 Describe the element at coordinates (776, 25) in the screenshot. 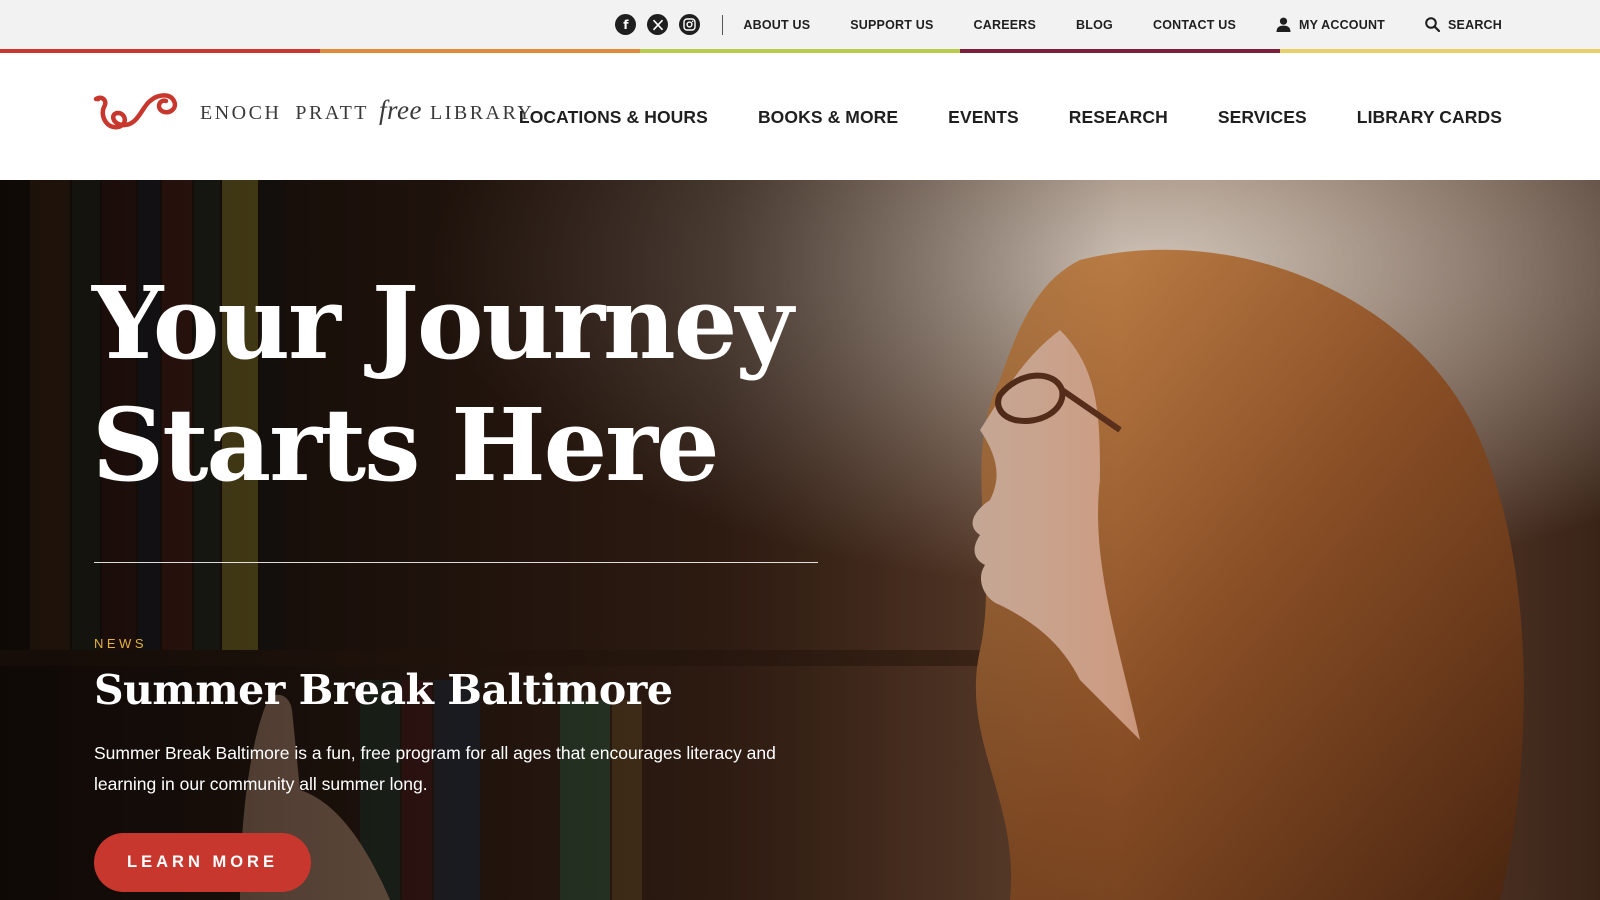

I see `about-us-link: ABOUT US` at that location.